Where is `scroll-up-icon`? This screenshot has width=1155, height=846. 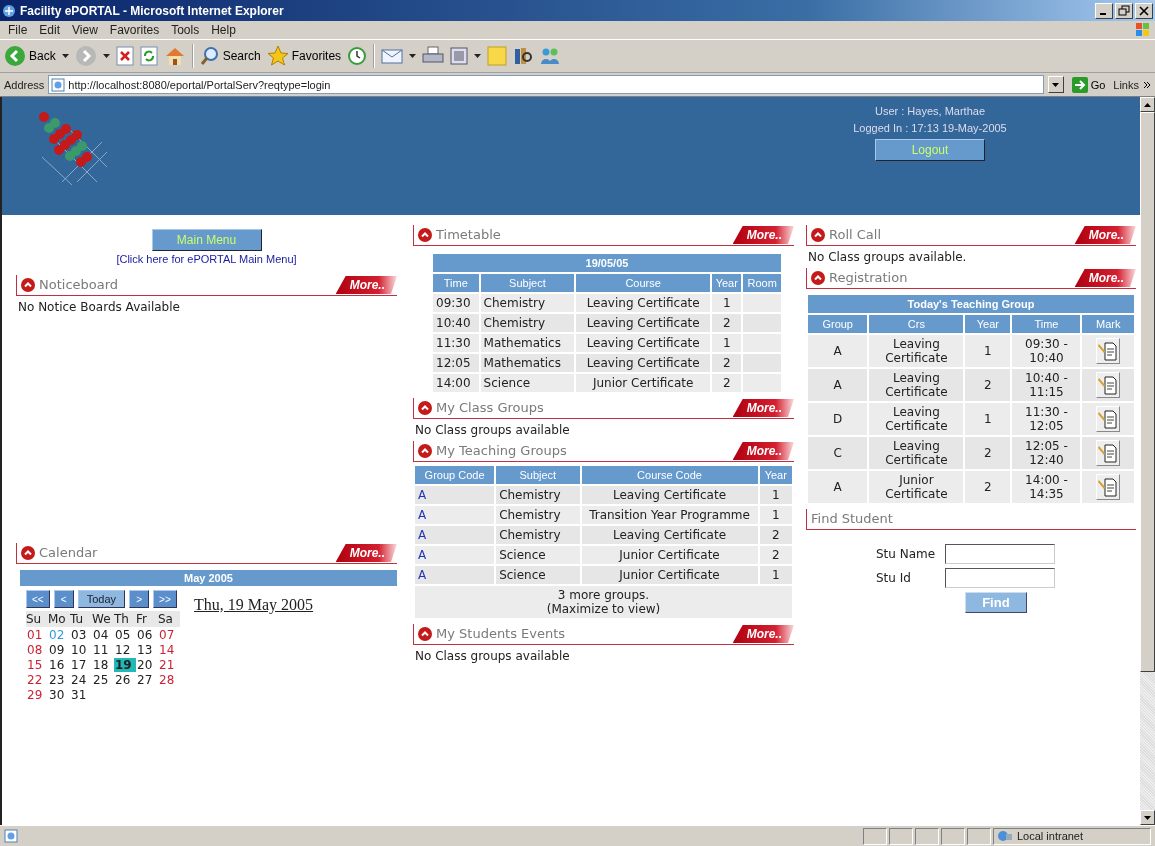
scroll-up-icon is located at coordinates (1147, 104).